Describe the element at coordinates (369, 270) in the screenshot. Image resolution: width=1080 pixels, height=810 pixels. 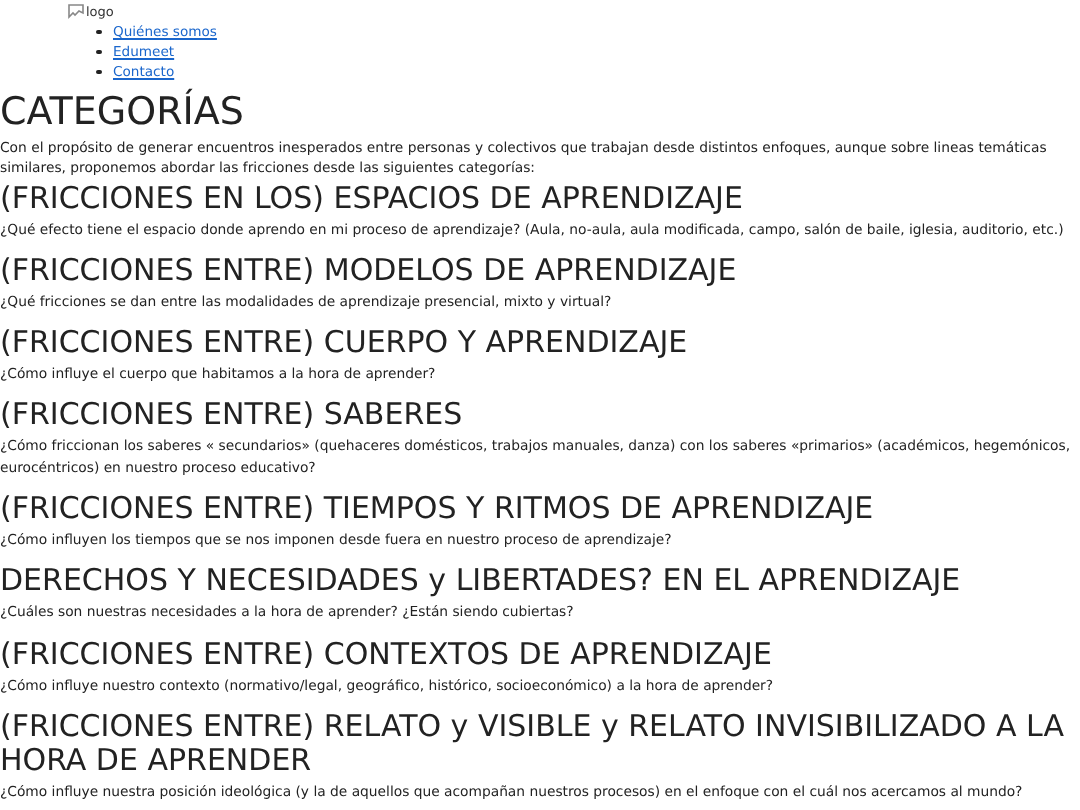
I see `category-heading: (FRICCIONES ENTRE) MODELOS DE APRENDIZAJE` at that location.